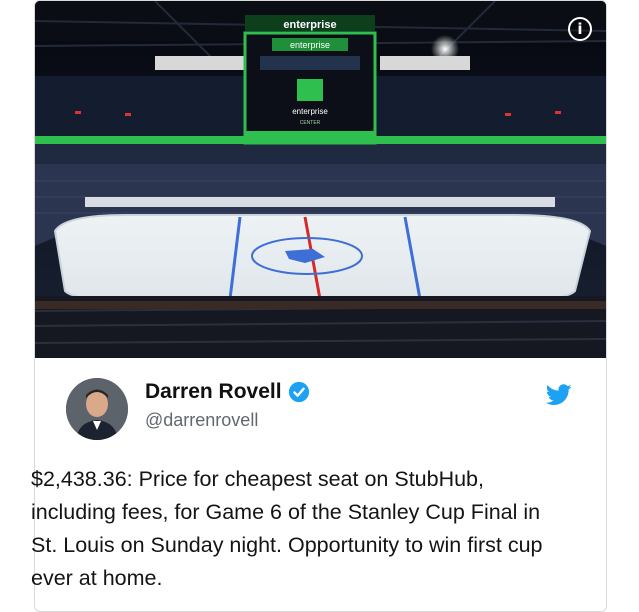 This screenshot has height=612, width=639. What do you see at coordinates (309, 25) in the screenshot?
I see `scoreboard-top-text: enterprise` at bounding box center [309, 25].